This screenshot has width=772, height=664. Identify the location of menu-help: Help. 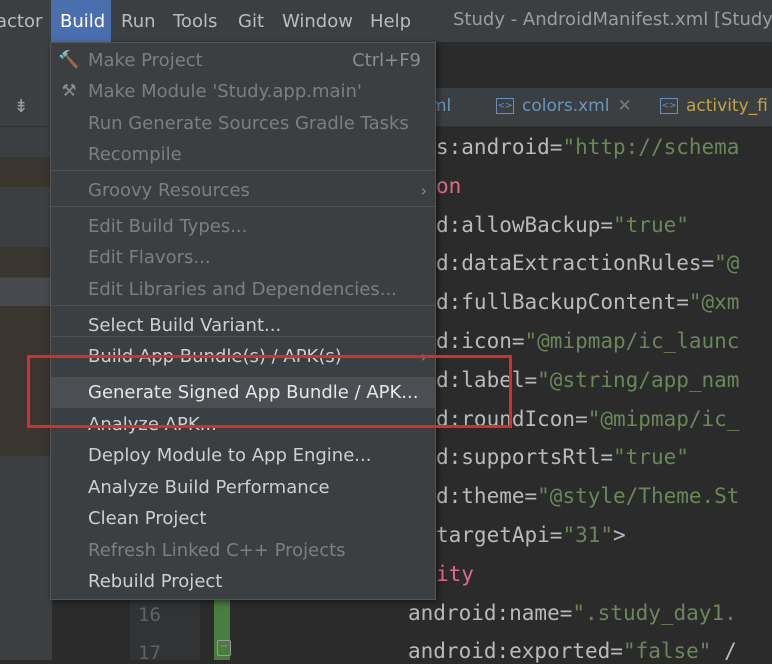
(390, 22).